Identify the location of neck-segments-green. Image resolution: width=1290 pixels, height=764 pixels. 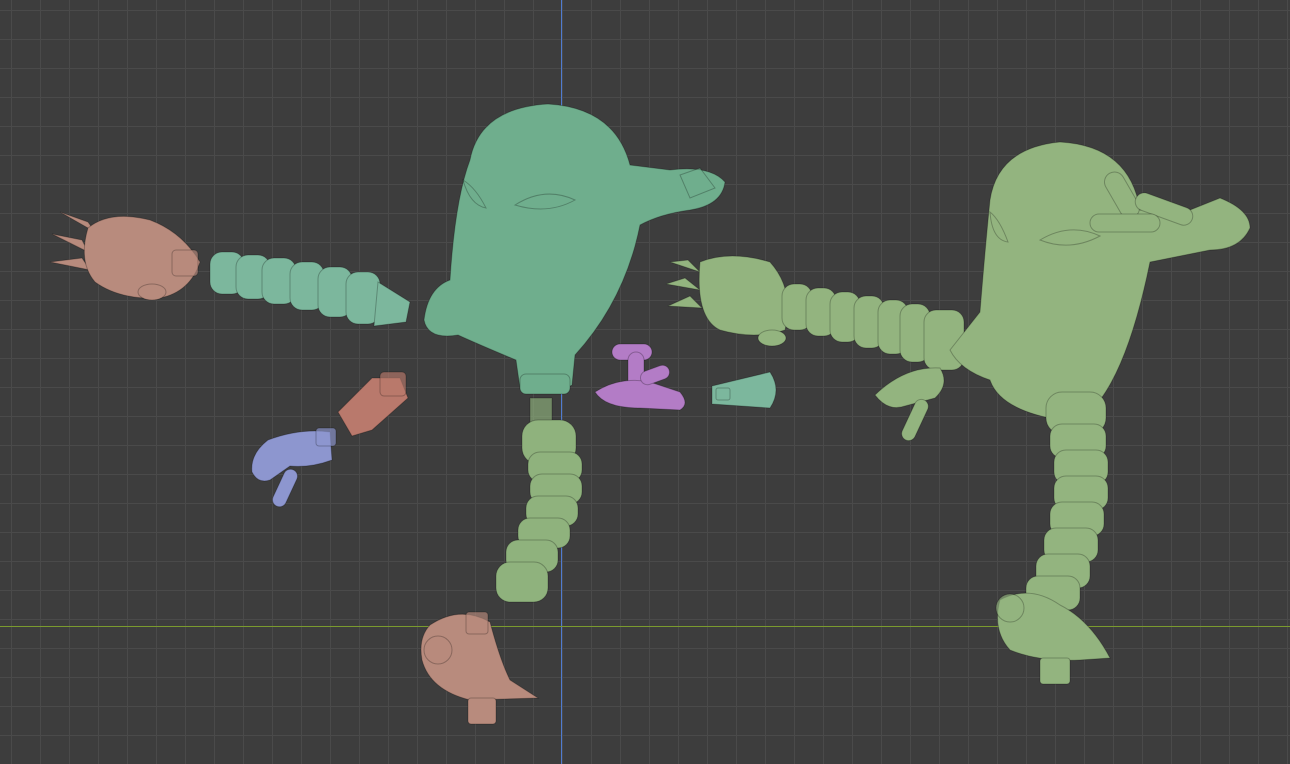
(539, 500).